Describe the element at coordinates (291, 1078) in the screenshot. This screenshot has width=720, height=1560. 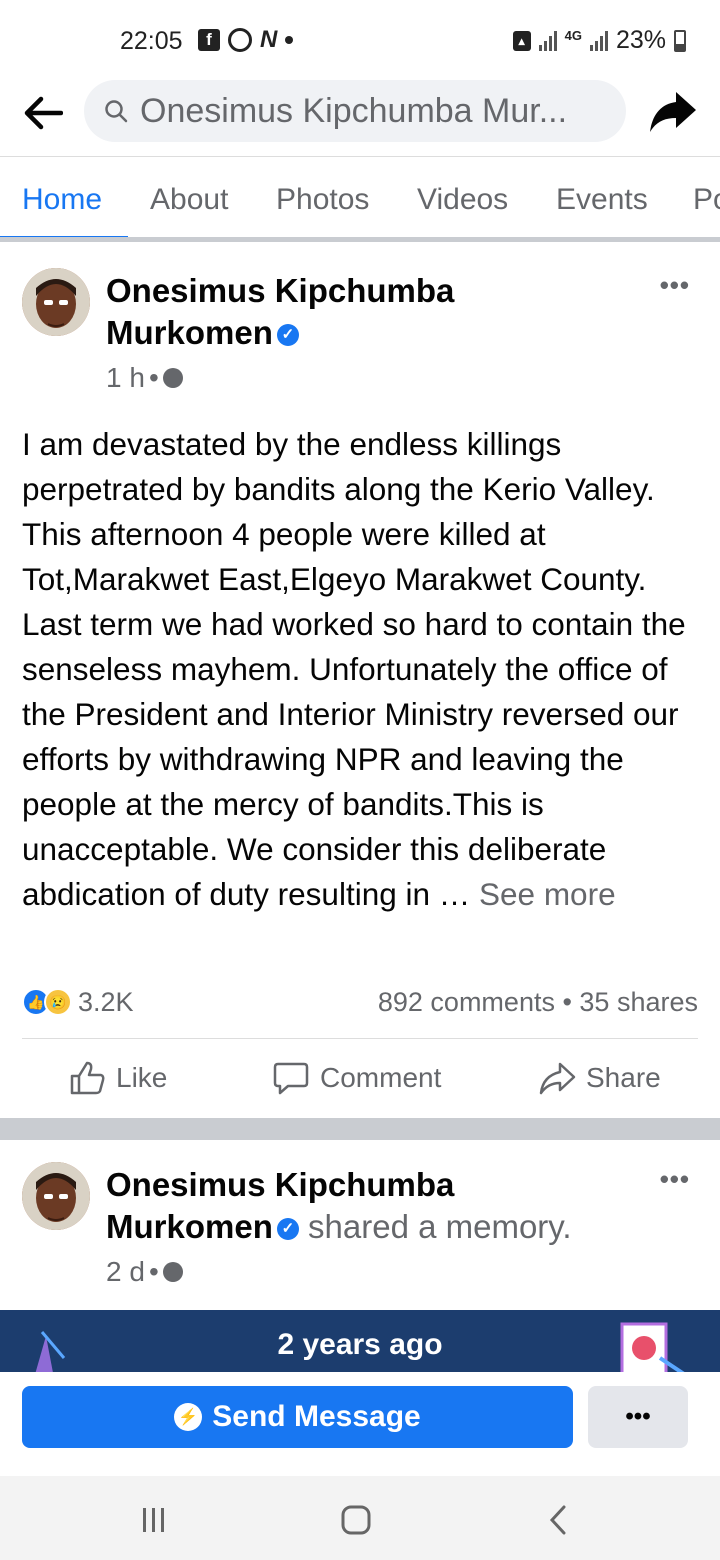
I see `comment-bubble-icon` at that location.